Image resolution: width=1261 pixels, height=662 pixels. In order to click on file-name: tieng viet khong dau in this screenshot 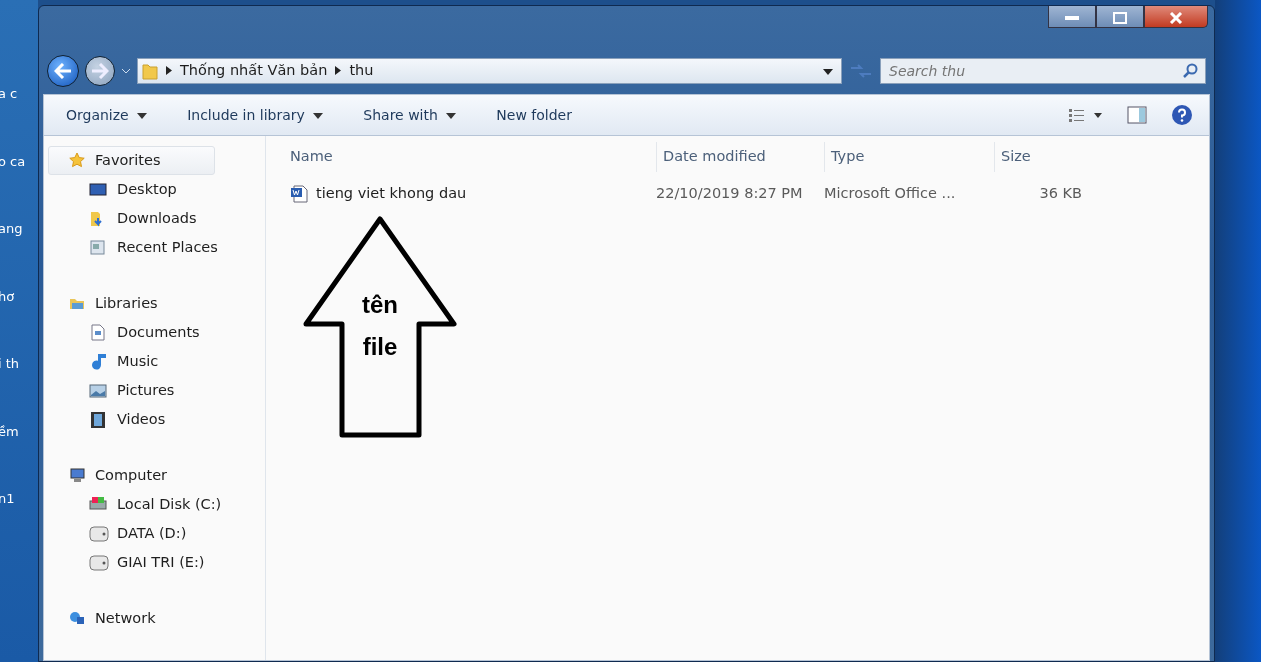, I will do `click(391, 194)`.